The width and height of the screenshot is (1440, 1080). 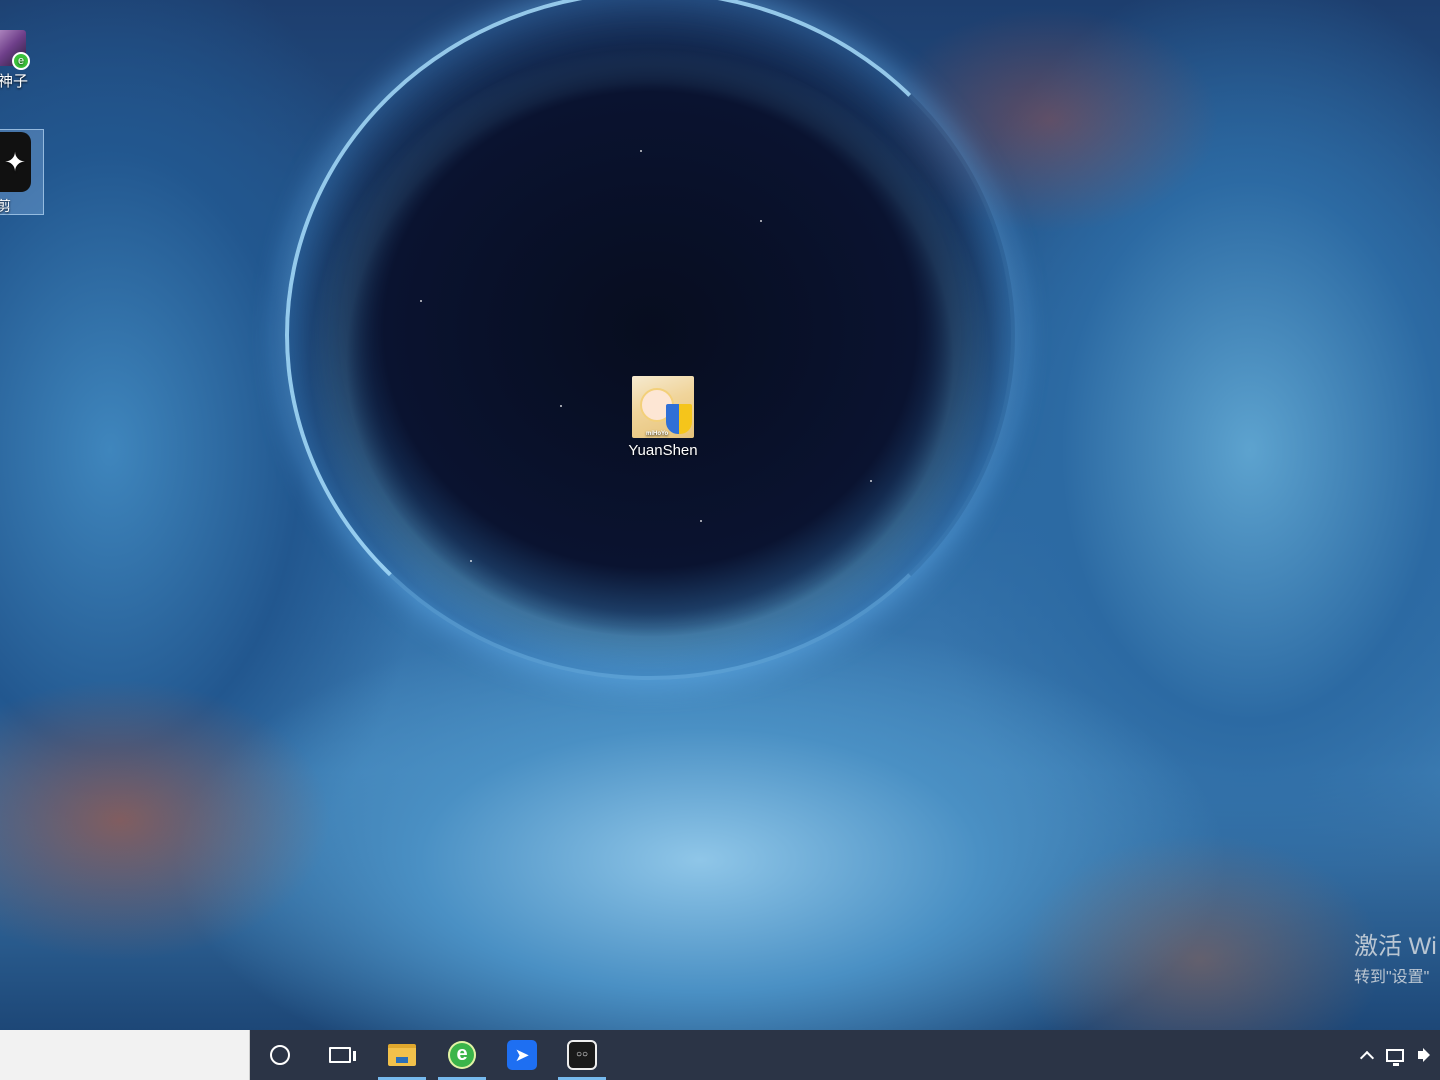 I want to click on file-explorer-button, so click(x=402, y=1055).